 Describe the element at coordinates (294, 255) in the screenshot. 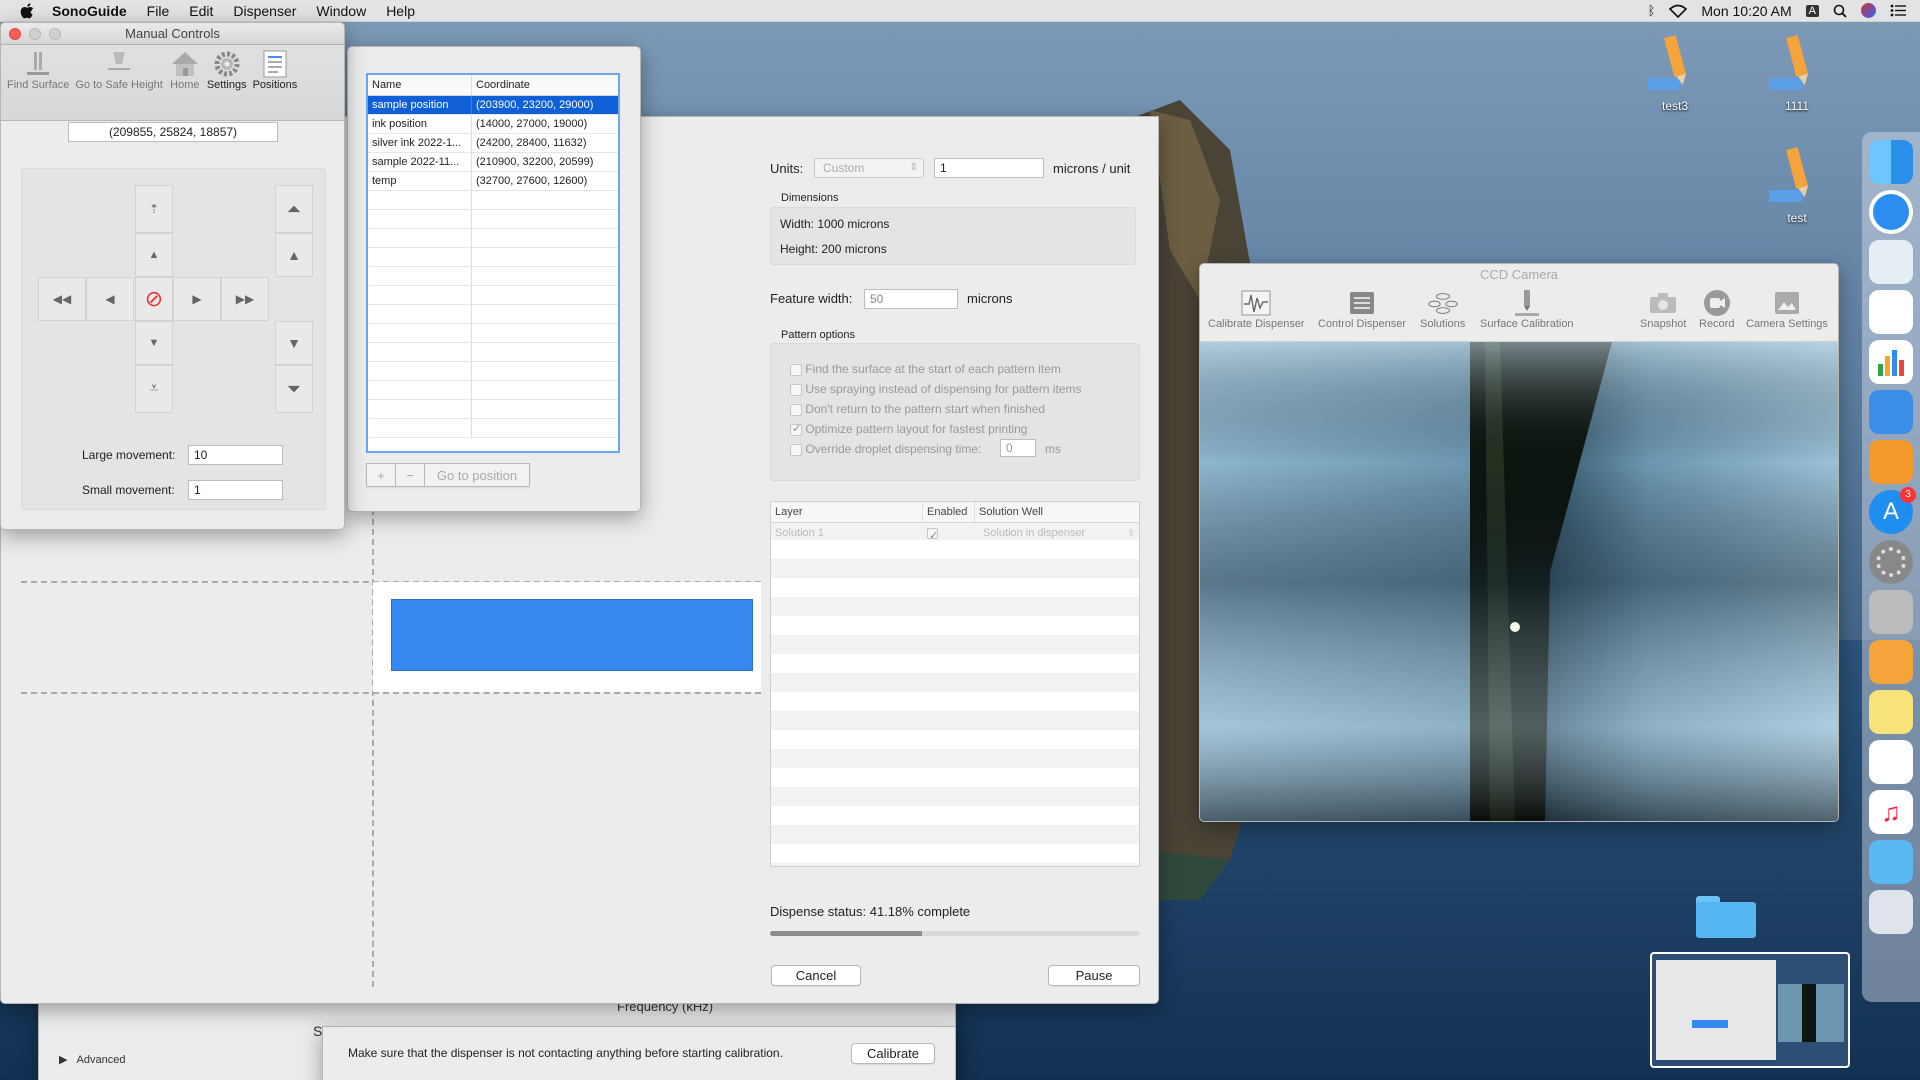

I see `z-up-small-button: ▲` at that location.